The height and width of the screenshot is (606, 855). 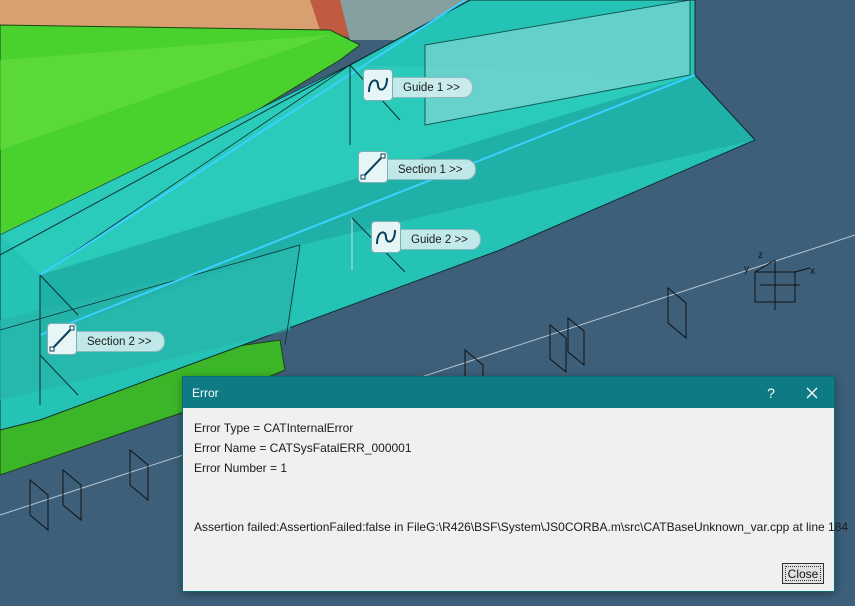 What do you see at coordinates (303, 448) in the screenshot?
I see `error-name-text: Error Name = CATSysFatalERR_000001` at bounding box center [303, 448].